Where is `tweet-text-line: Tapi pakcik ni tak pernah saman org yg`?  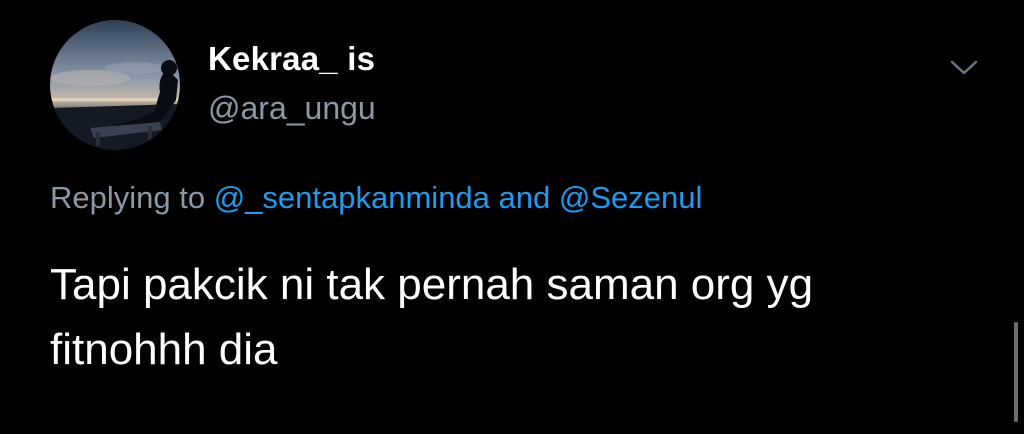
tweet-text-line: Tapi pakcik ni tak pernah saman org yg is located at coordinates (432, 284).